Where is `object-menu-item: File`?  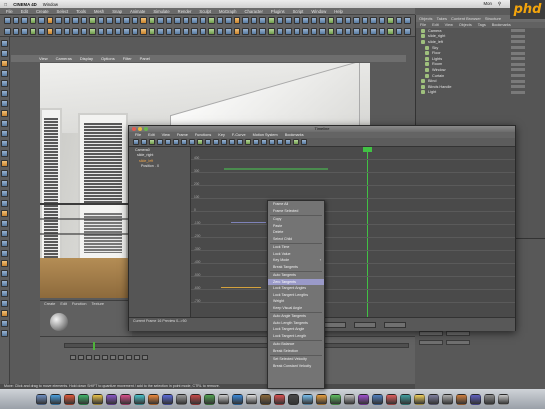 object-menu-item: File is located at coordinates (423, 25).